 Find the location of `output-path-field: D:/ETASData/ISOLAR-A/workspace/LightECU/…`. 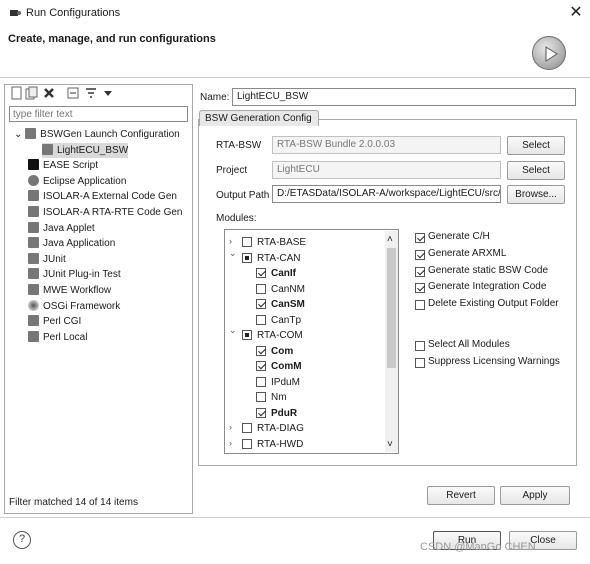

output-path-field: D:/ETASData/ISOLAR-A/workspace/LightECU/… is located at coordinates (386, 194).